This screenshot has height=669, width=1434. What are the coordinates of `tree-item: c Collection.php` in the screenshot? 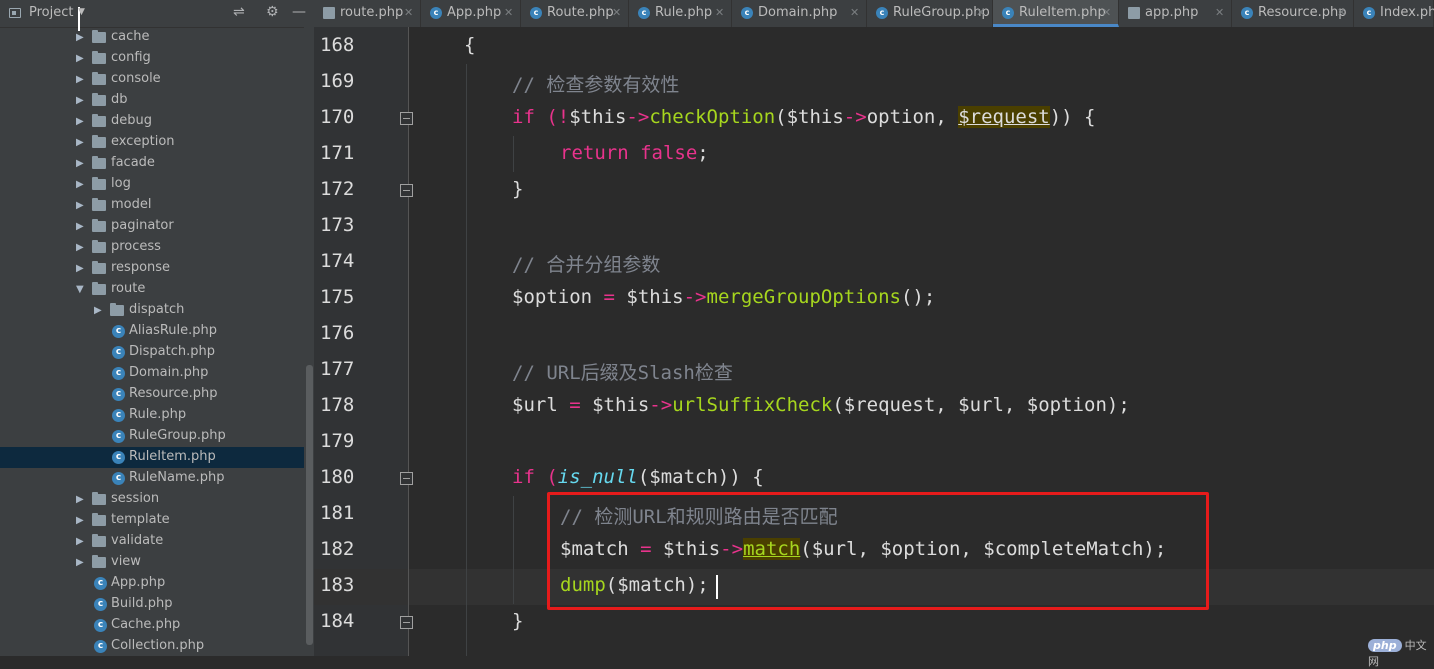 It's located at (152, 646).